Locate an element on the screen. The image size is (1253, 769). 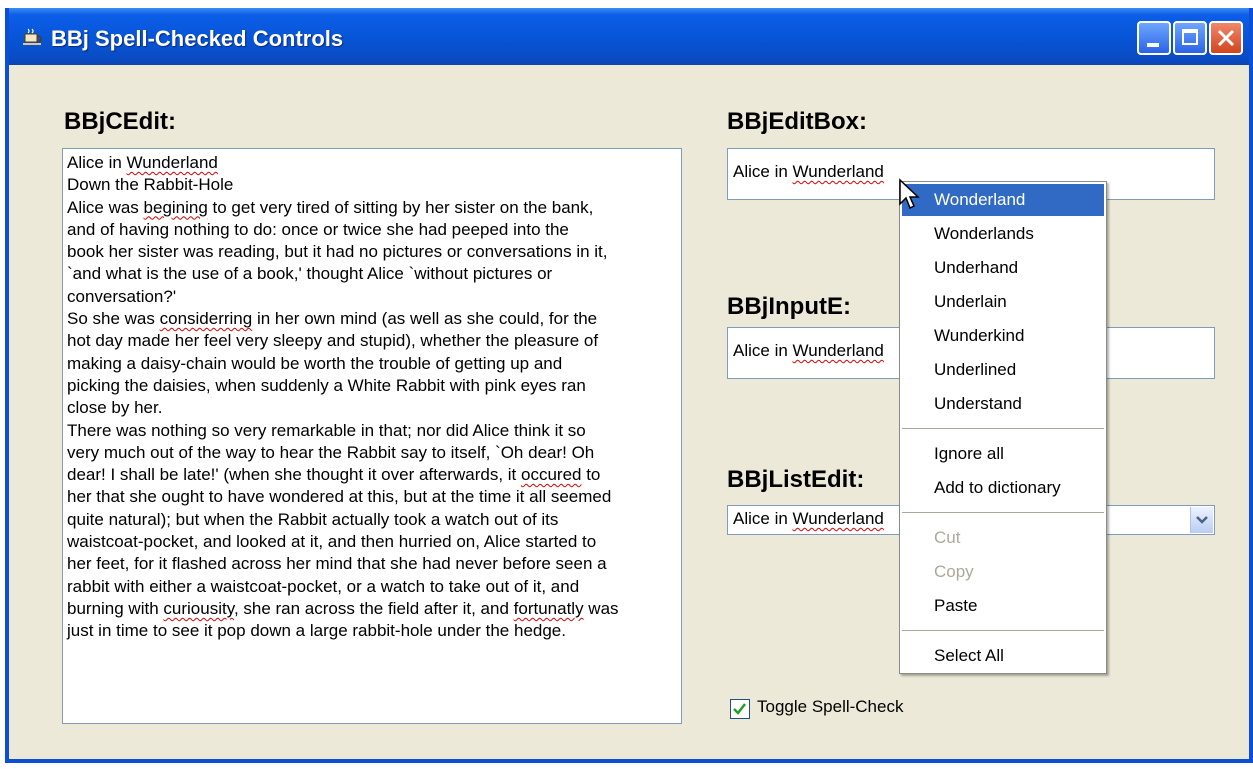
menu-item-suggestion: Wonderland is located at coordinates (1003, 200).